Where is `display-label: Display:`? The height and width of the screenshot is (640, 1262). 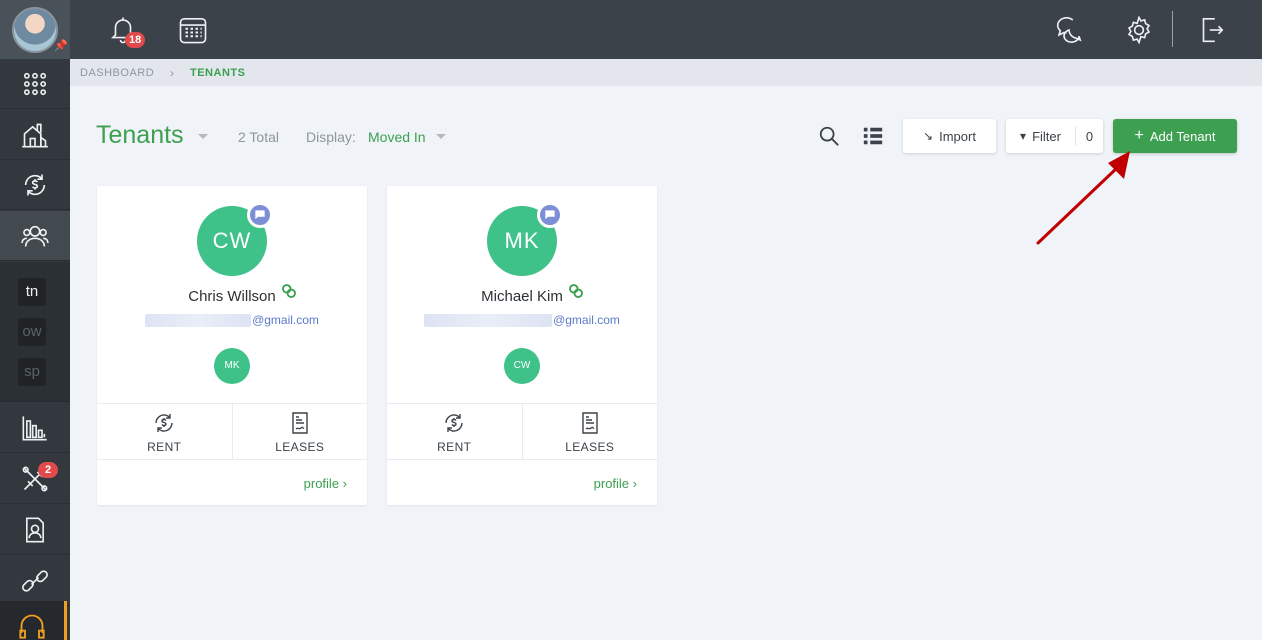 display-label: Display: is located at coordinates (331, 137).